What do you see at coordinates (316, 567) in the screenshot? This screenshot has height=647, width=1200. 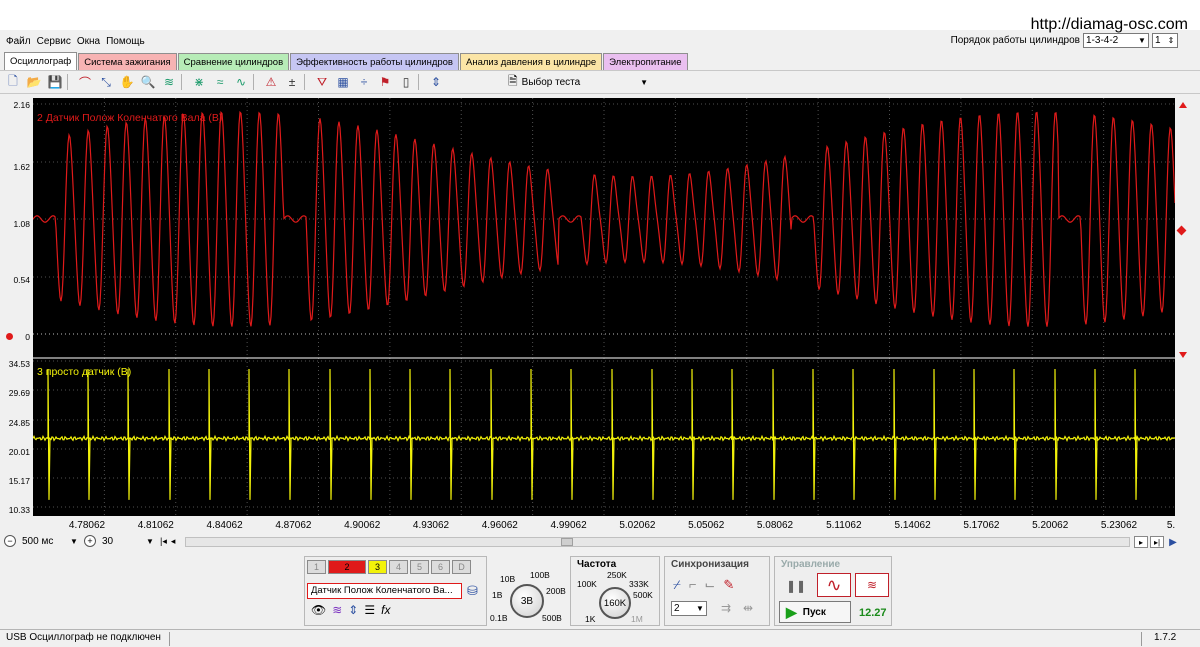 I see `channel-1-button: 1` at bounding box center [316, 567].